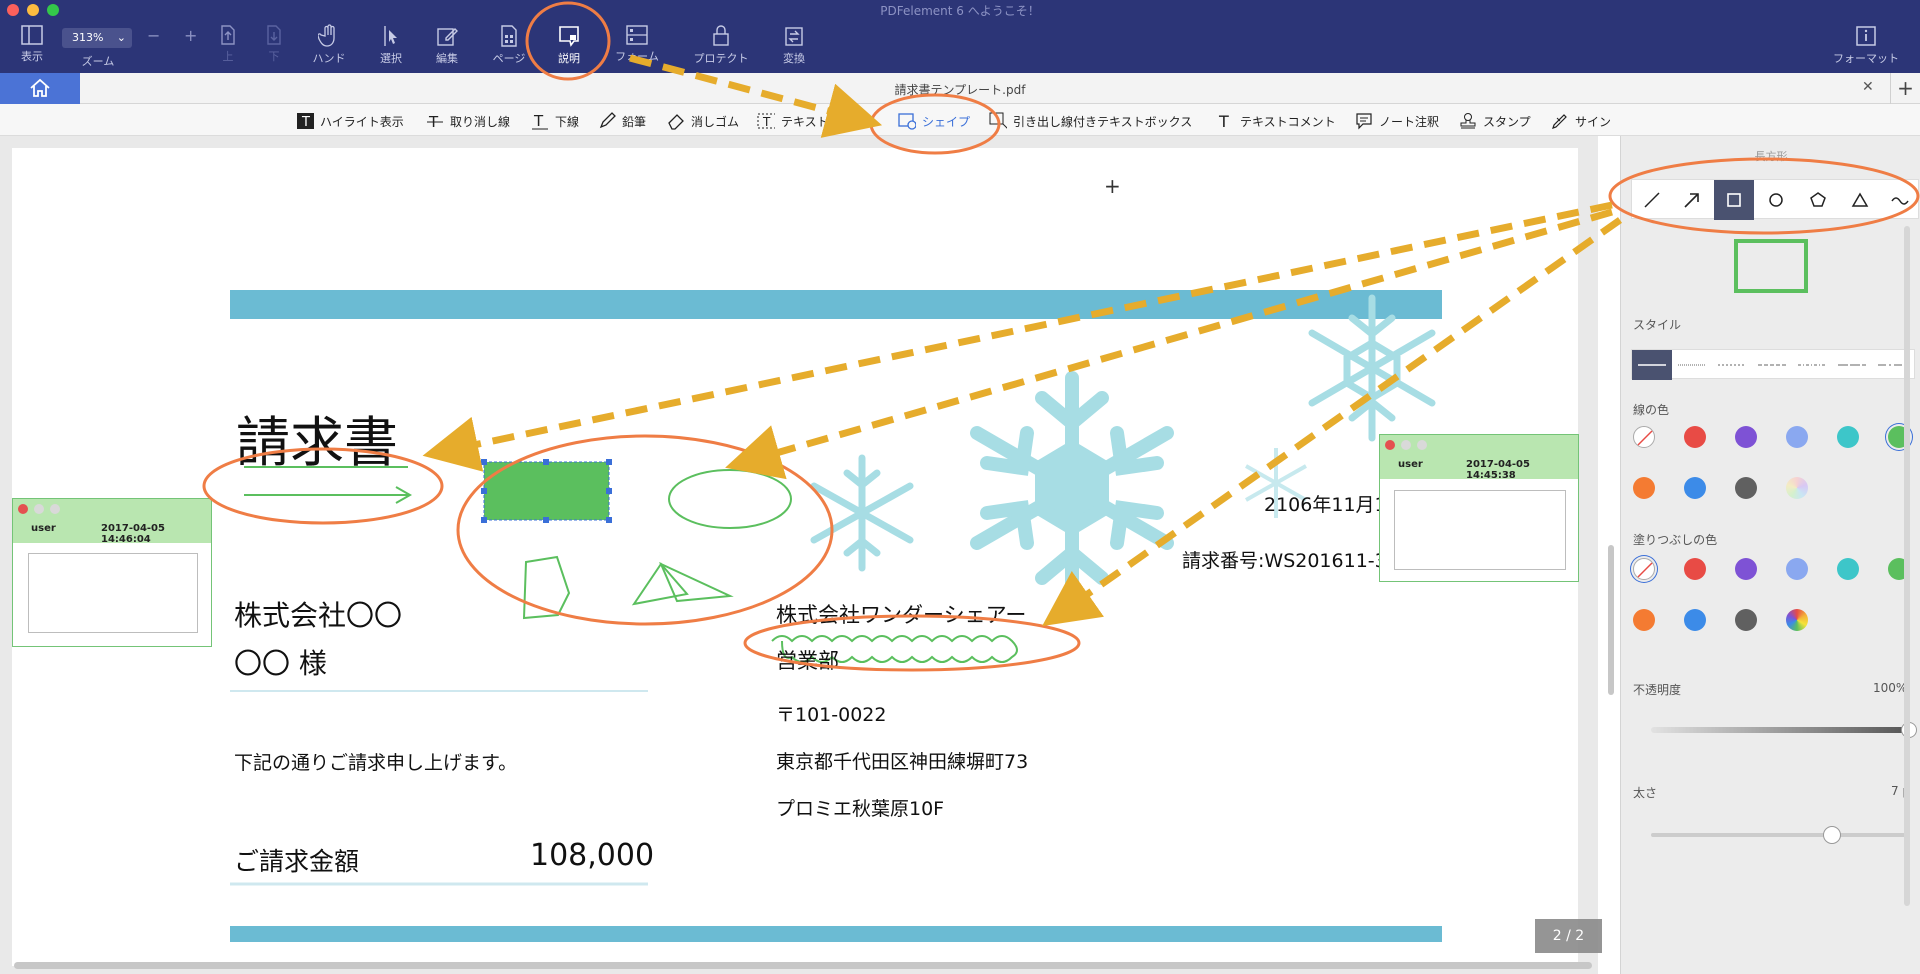  Describe the element at coordinates (569, 45) in the screenshot. I see `comment-button: 説明` at that location.